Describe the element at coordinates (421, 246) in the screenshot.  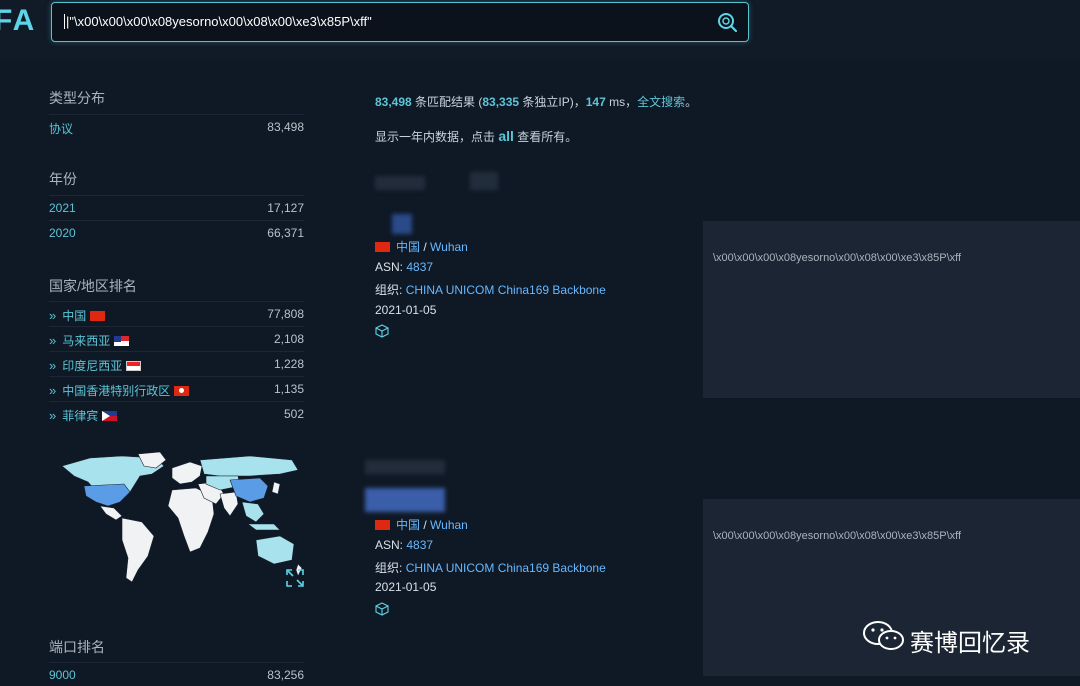
I see `location-line: 中国 / Wuhan` at that location.